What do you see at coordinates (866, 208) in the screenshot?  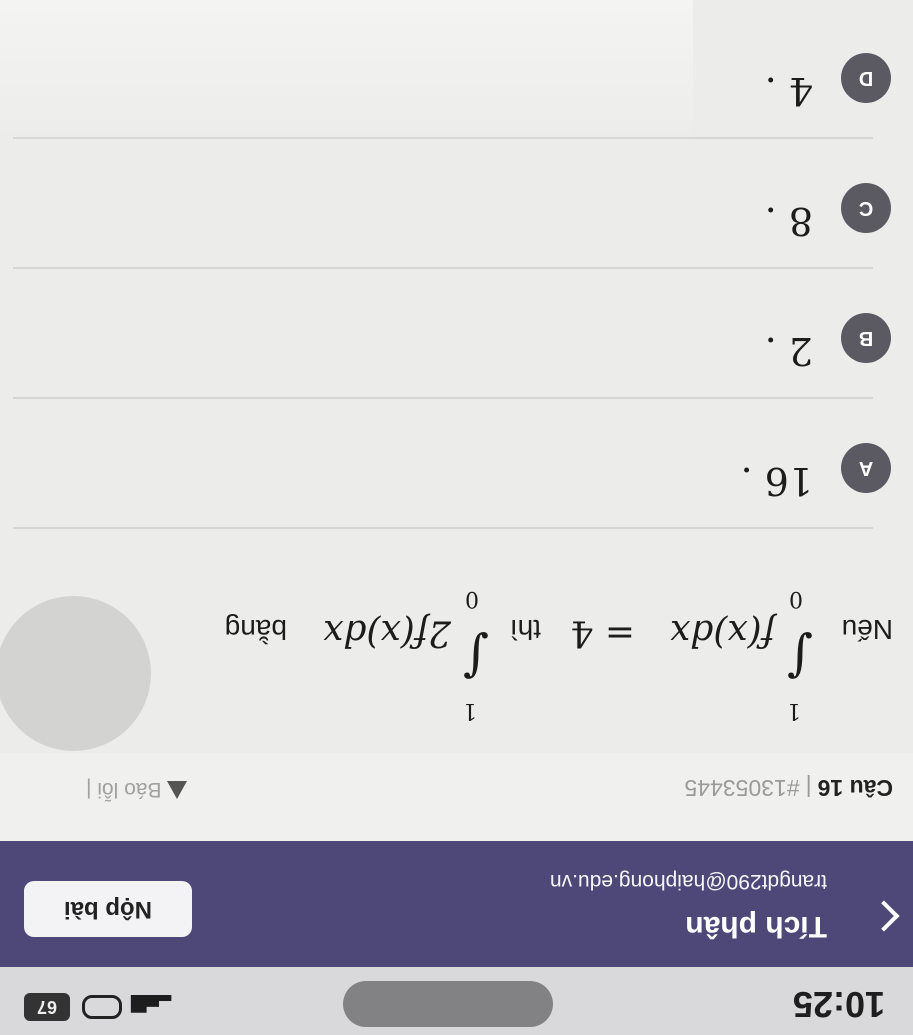 I see `option-c-badge: C` at bounding box center [866, 208].